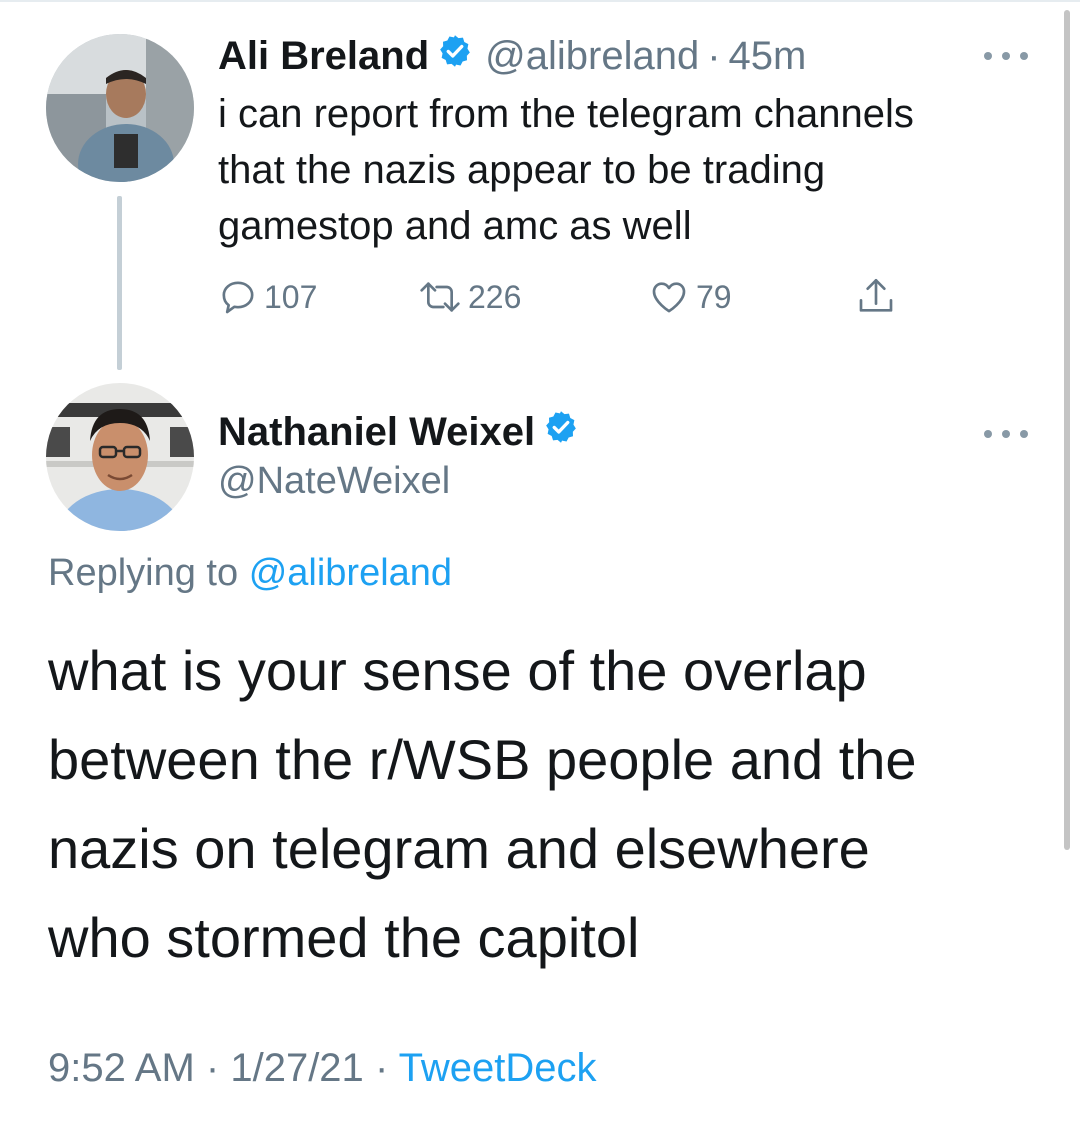 Image resolution: width=1080 pixels, height=1133 pixels. I want to click on author-name: Nathaniel Weixel, so click(376, 432).